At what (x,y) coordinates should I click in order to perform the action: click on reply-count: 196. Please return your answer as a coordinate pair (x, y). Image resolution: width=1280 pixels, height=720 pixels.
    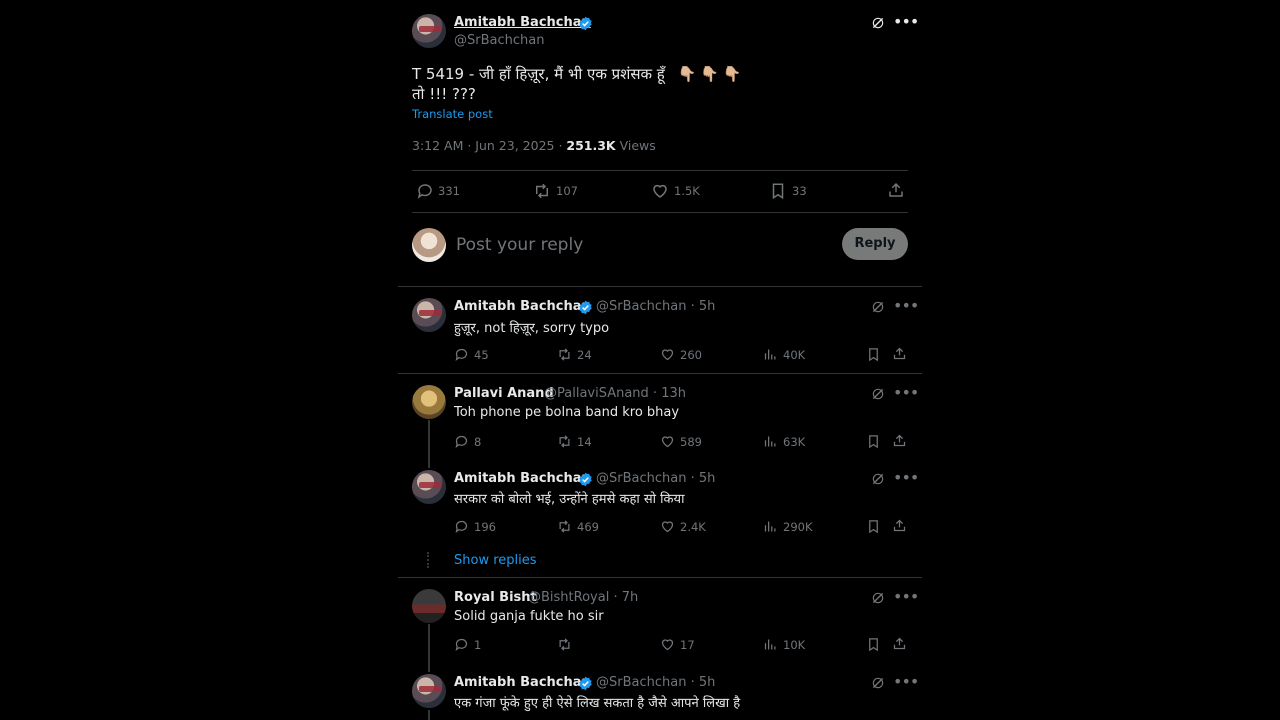
    Looking at the image, I should click on (485, 527).